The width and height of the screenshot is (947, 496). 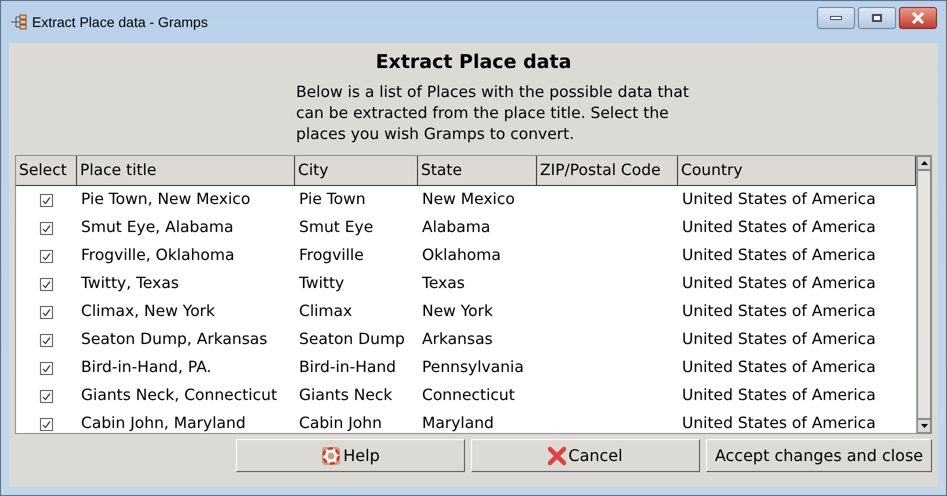 What do you see at coordinates (557, 456) in the screenshot?
I see `cross-icon` at bounding box center [557, 456].